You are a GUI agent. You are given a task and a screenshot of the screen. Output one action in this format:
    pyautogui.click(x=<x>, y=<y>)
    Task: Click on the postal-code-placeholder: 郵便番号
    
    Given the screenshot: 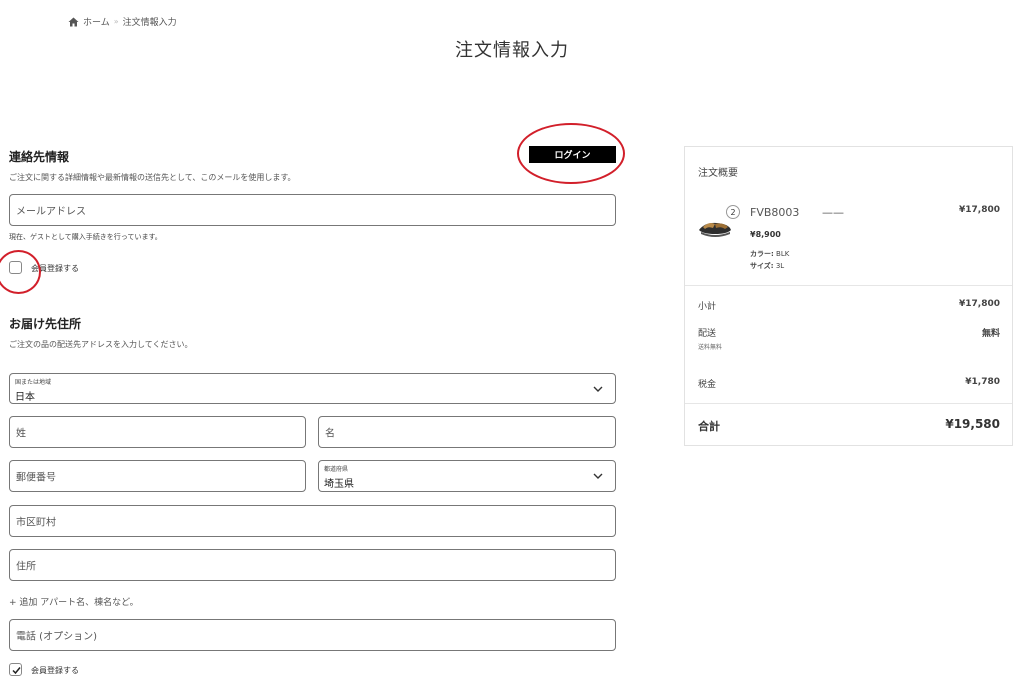 What is the action you would take?
    pyautogui.click(x=36, y=478)
    